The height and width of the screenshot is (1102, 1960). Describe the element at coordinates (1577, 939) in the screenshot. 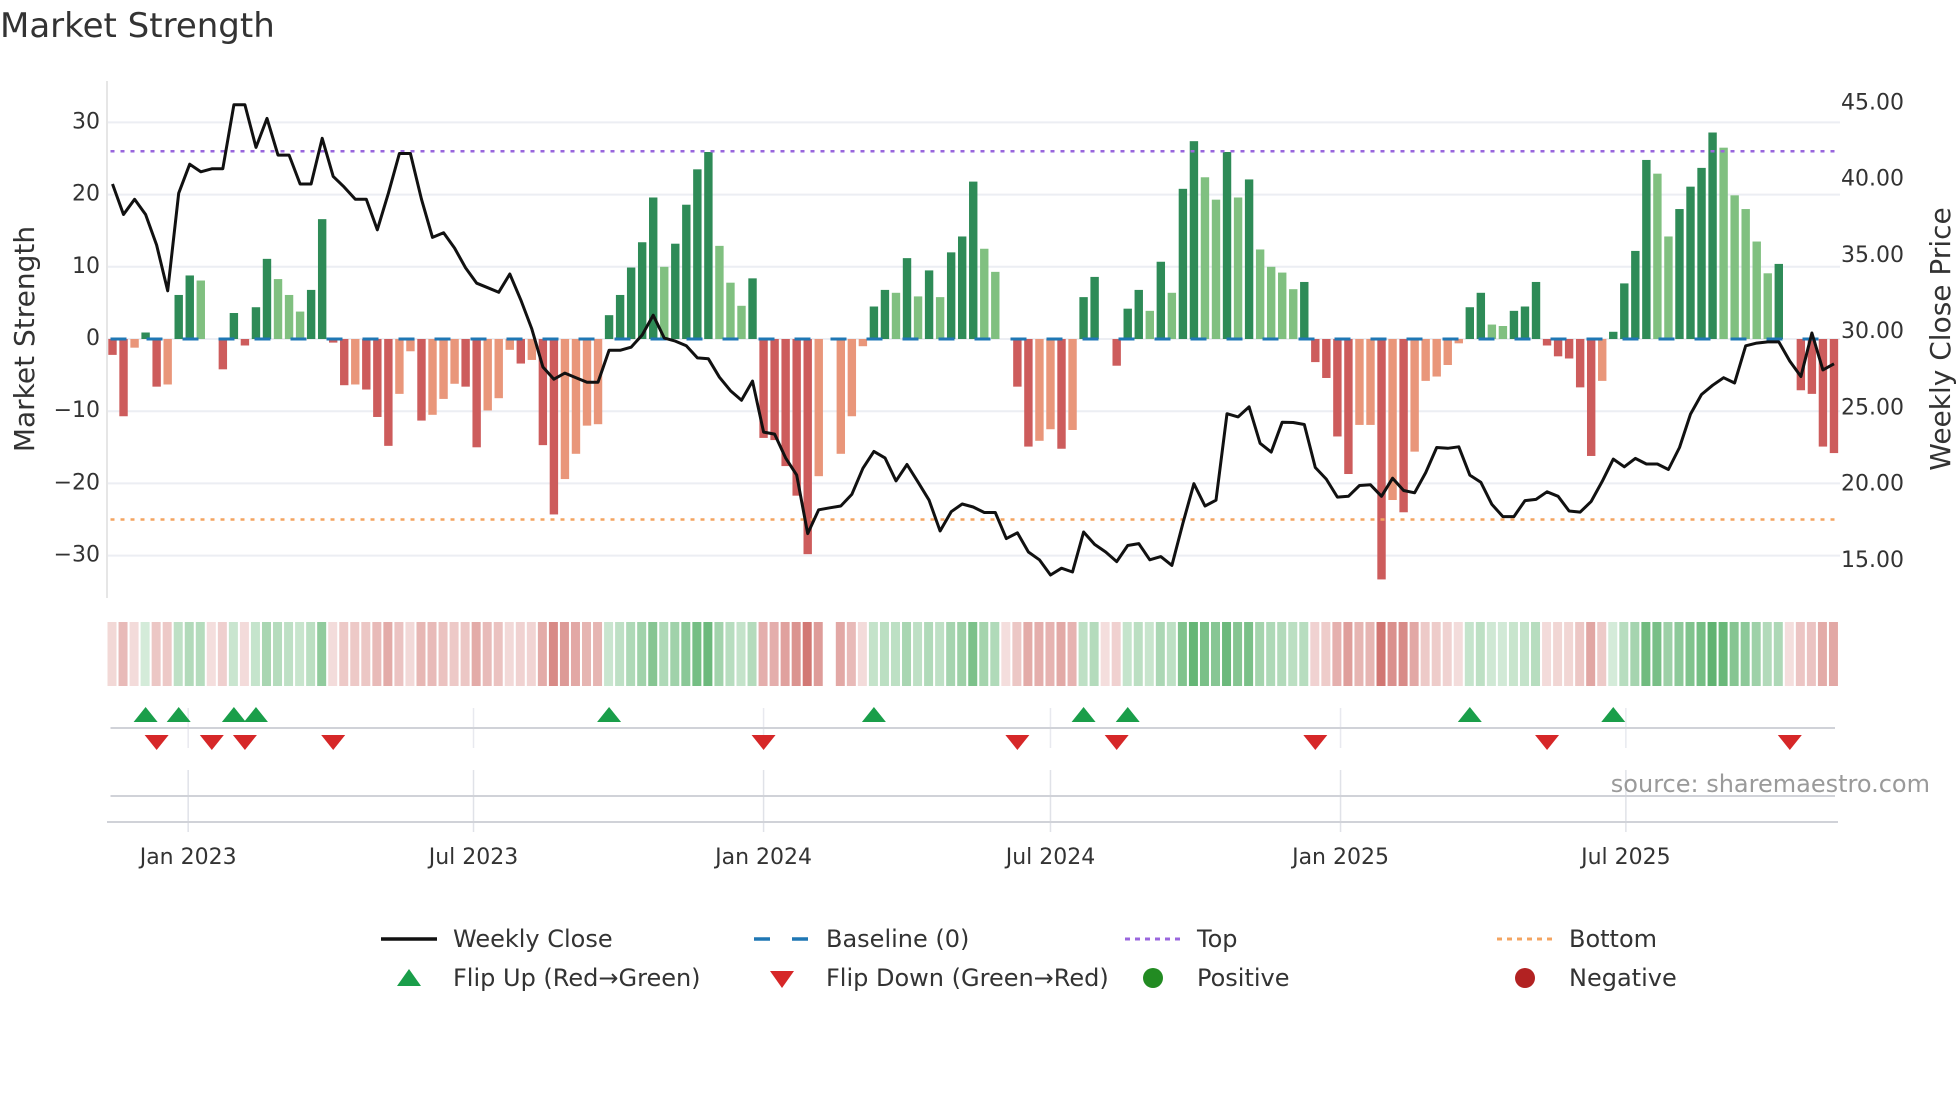

I see `legend-bottom: Bottom` at that location.